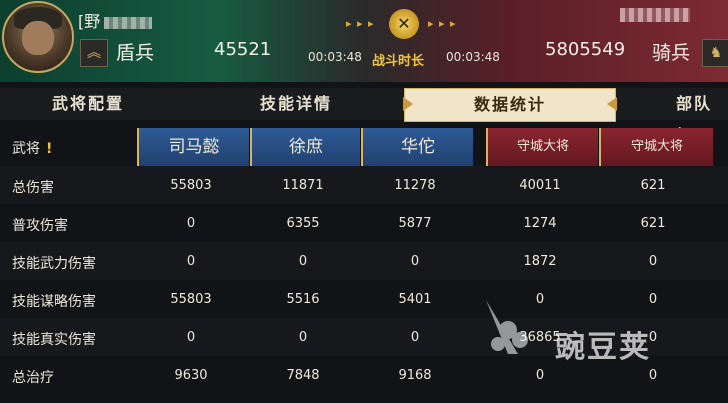  Describe the element at coordinates (612, 104) in the screenshot. I see `tab-corner-right` at that location.